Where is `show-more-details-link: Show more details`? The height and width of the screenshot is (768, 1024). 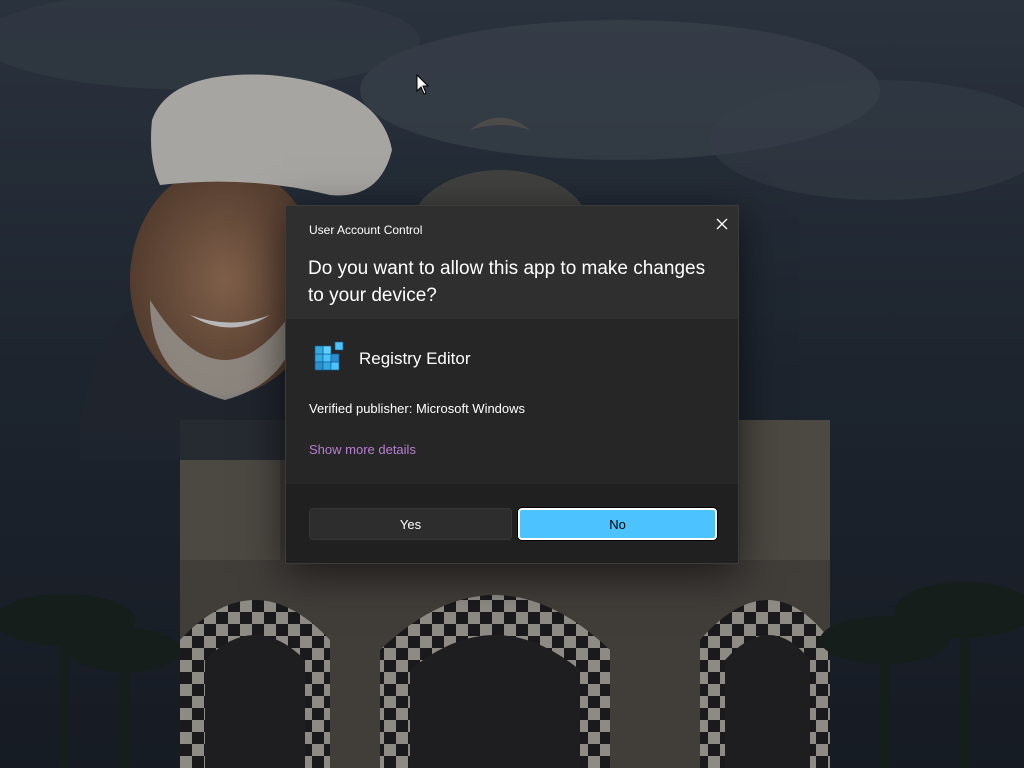
show-more-details-link: Show more details is located at coordinates (362, 449).